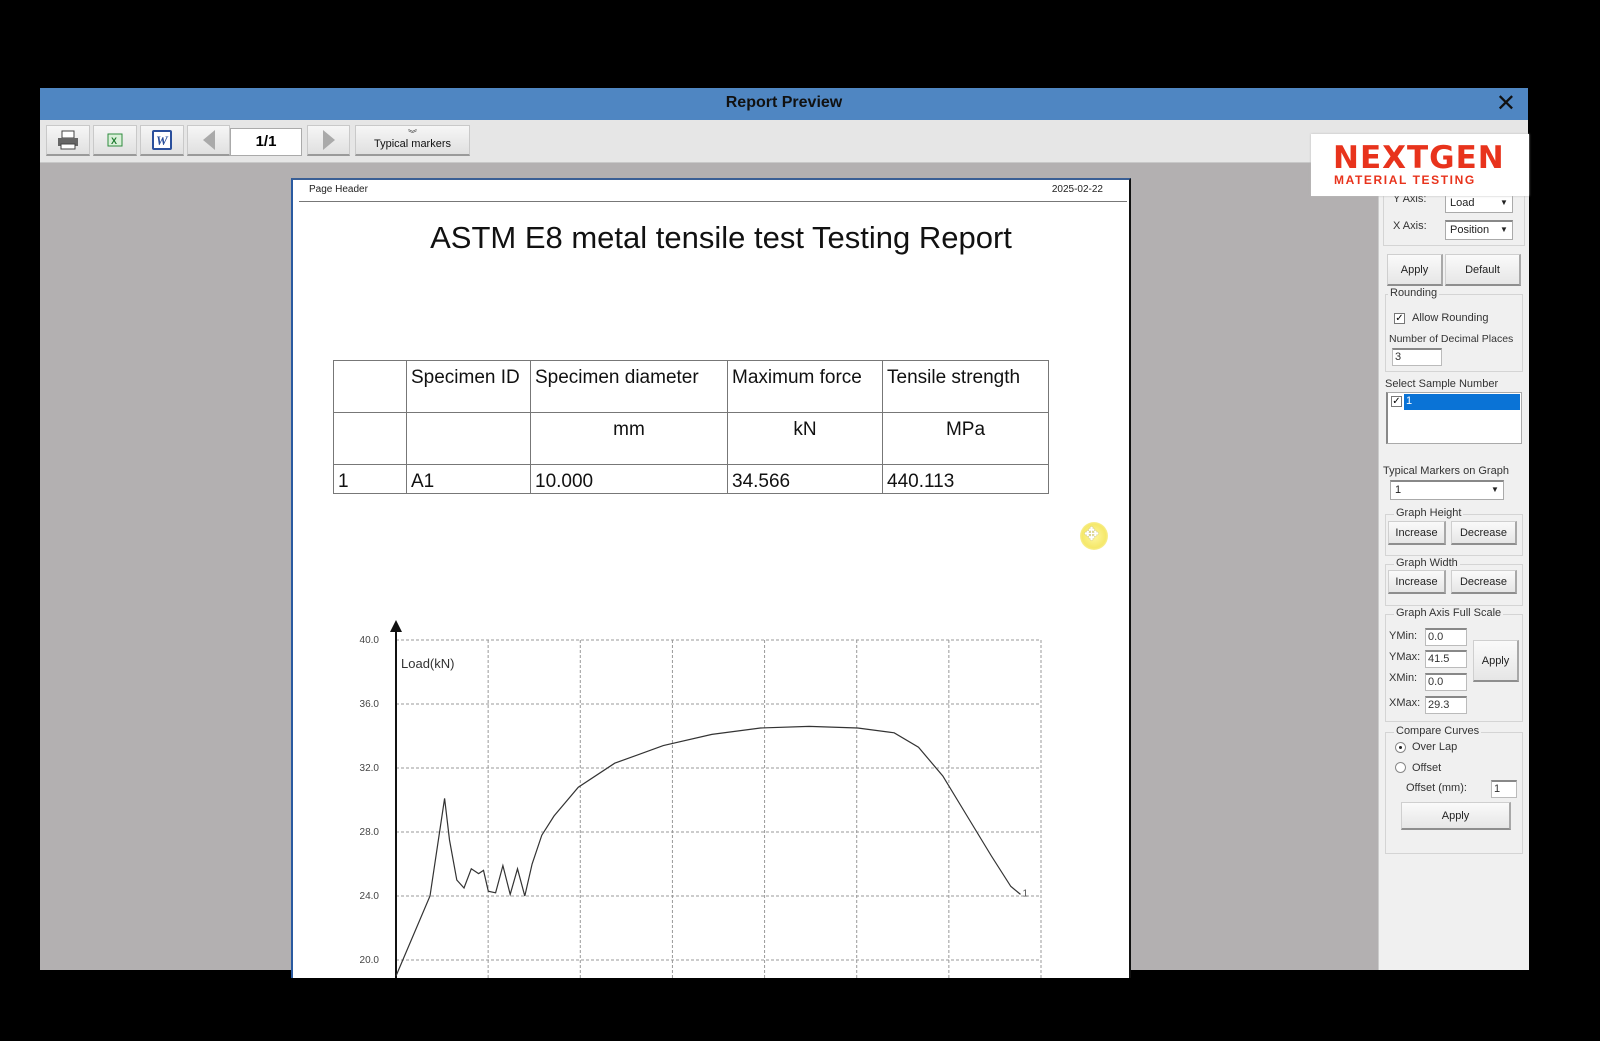 The image size is (1600, 1041). I want to click on offset-mm-input: 1, so click(1504, 789).